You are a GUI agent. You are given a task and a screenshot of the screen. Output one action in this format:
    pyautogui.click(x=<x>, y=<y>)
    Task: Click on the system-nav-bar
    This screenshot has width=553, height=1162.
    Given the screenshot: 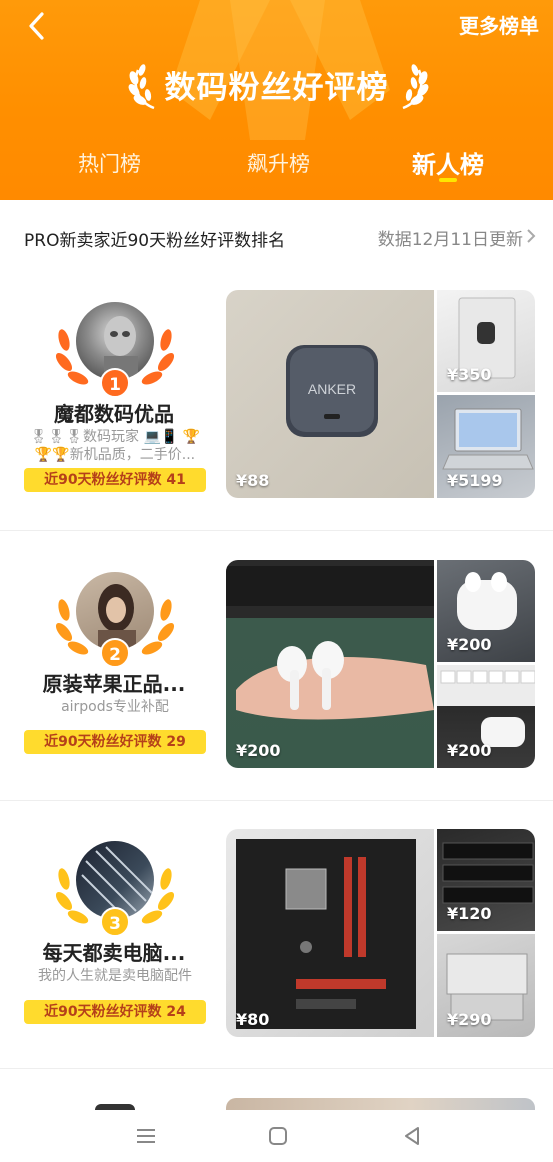 What is the action you would take?
    pyautogui.click(x=276, y=1136)
    